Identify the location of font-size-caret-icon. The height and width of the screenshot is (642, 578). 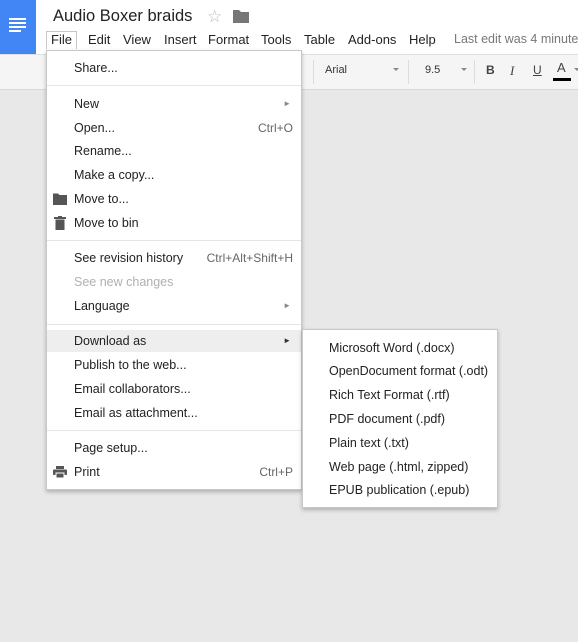
(464, 69).